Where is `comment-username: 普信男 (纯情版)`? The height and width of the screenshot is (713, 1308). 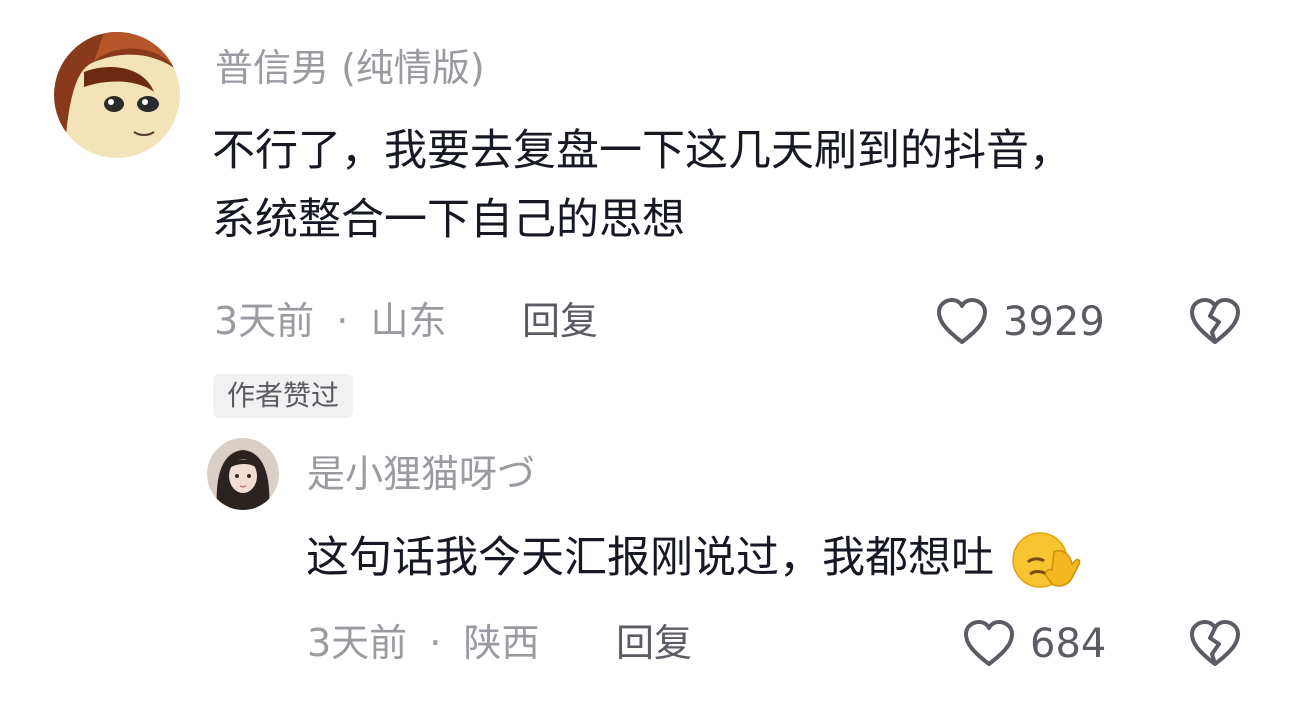
comment-username: 普信男 (纯情版) is located at coordinates (350, 68).